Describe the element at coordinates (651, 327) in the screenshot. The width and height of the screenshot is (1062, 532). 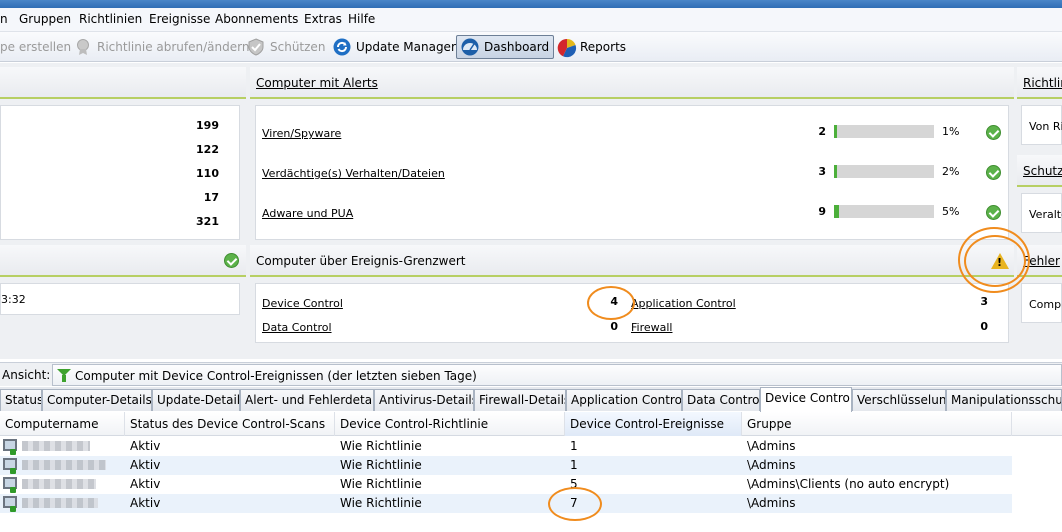
I see `threshold-link-firewall: Firewall` at that location.